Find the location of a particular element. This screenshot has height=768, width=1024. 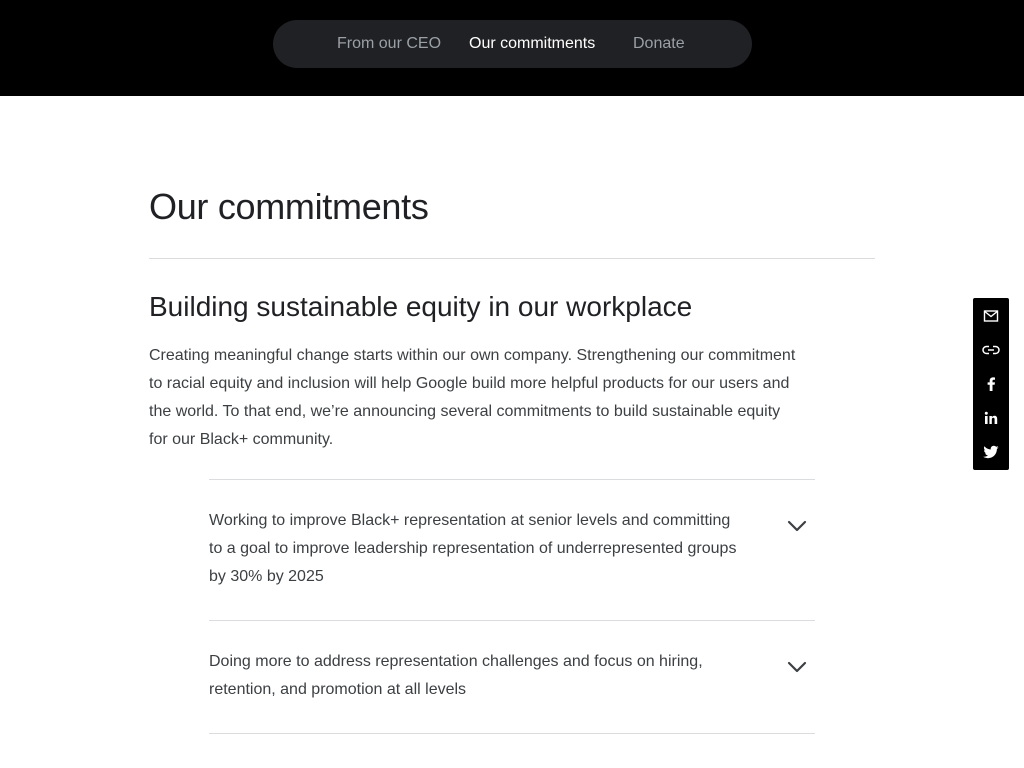

nav-link-from-our-ceo: From our CEO is located at coordinates (389, 44).